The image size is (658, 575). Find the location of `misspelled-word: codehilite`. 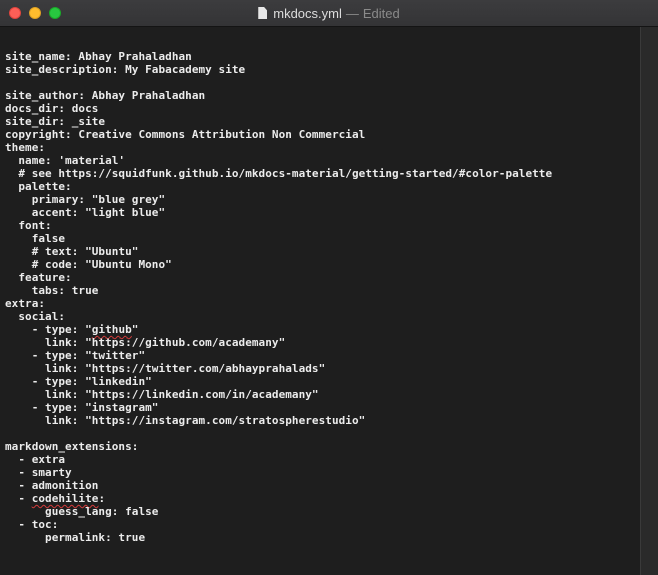

misspelled-word: codehilite is located at coordinates (65, 498).